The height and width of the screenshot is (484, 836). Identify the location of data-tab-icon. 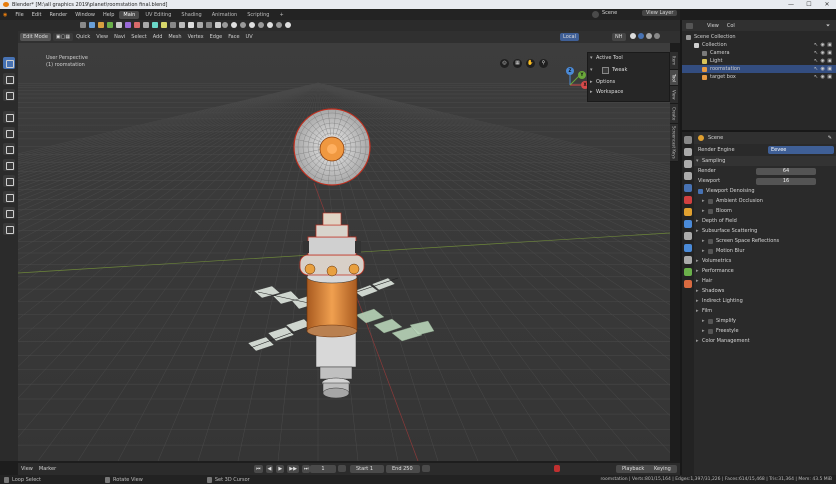
(688, 272).